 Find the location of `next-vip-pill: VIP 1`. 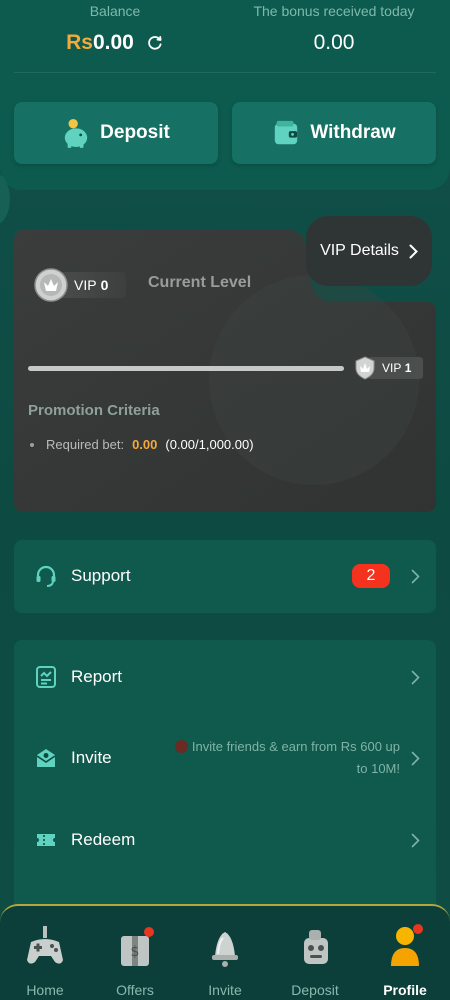

next-vip-pill: VIP 1 is located at coordinates (396, 368).